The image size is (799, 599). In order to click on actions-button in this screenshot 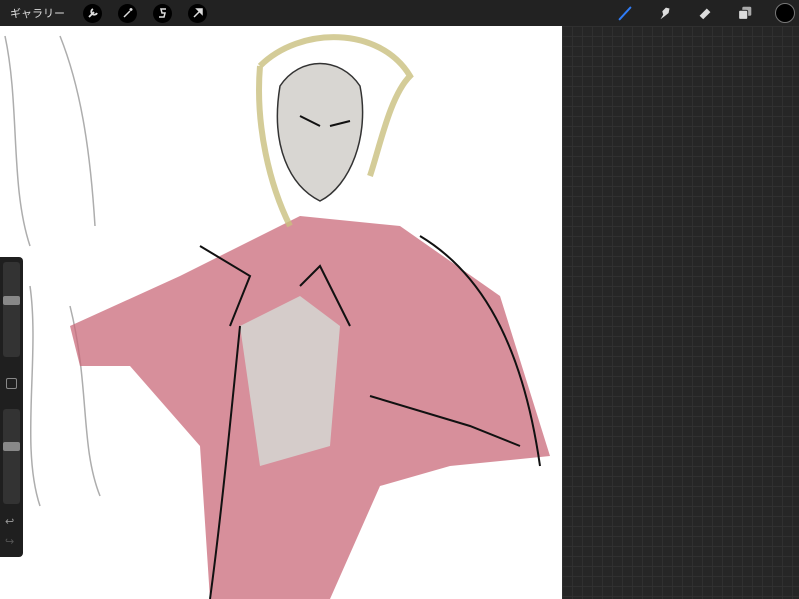, I will do `click(92, 13)`.